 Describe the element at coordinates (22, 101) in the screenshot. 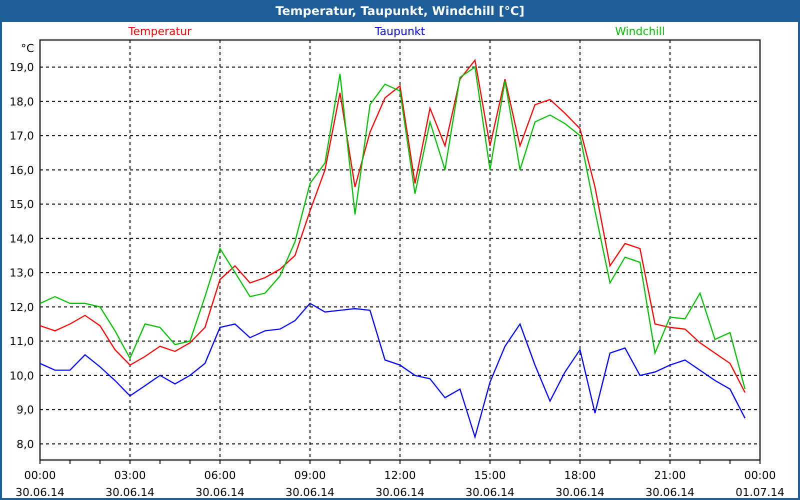

I see `y-axis-label: 18,0` at that location.